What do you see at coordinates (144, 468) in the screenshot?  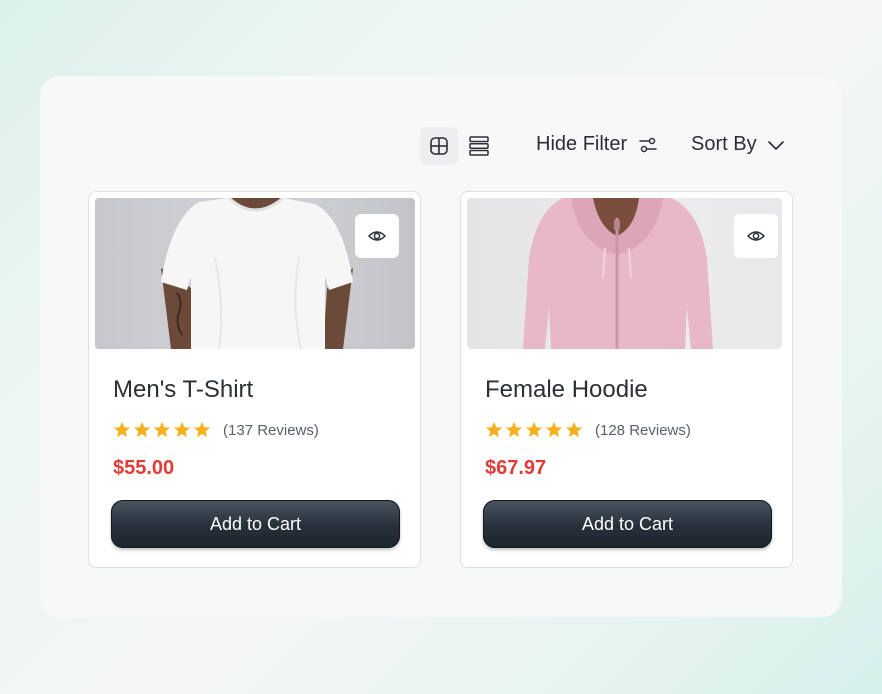 I see `product-price: $55.00` at bounding box center [144, 468].